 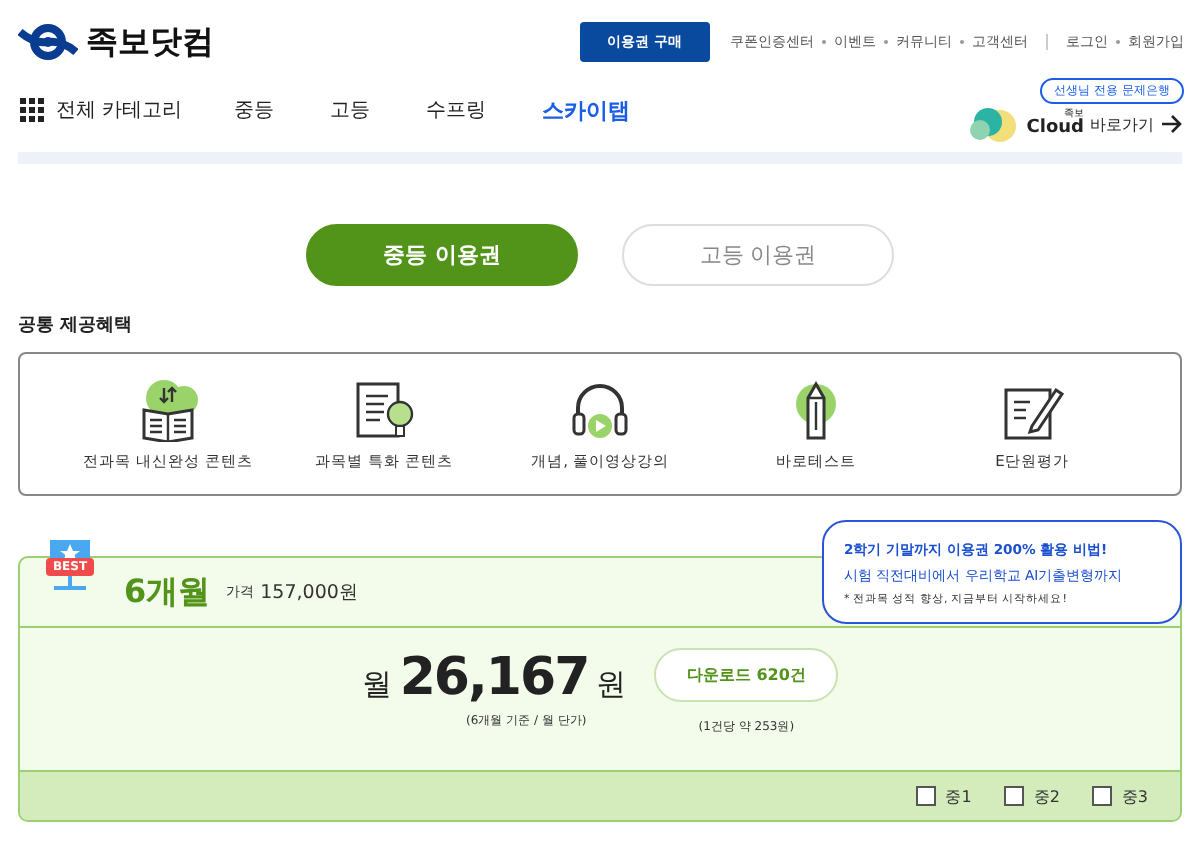 I want to click on checkbox-label: 중1, so click(x=958, y=796).